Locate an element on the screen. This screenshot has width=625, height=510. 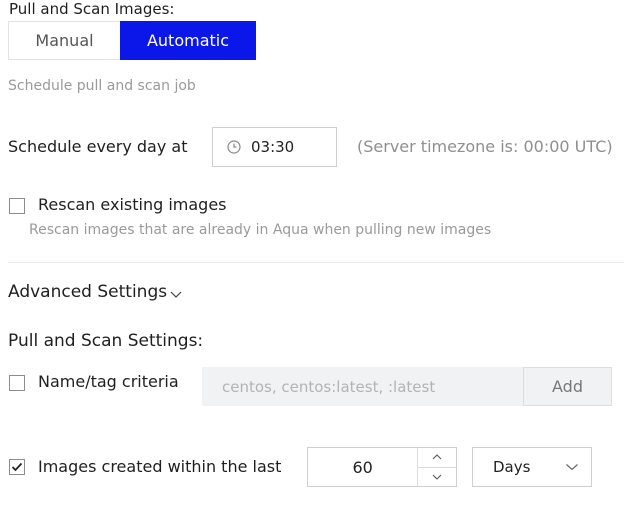
check-icon is located at coordinates (17, 467).